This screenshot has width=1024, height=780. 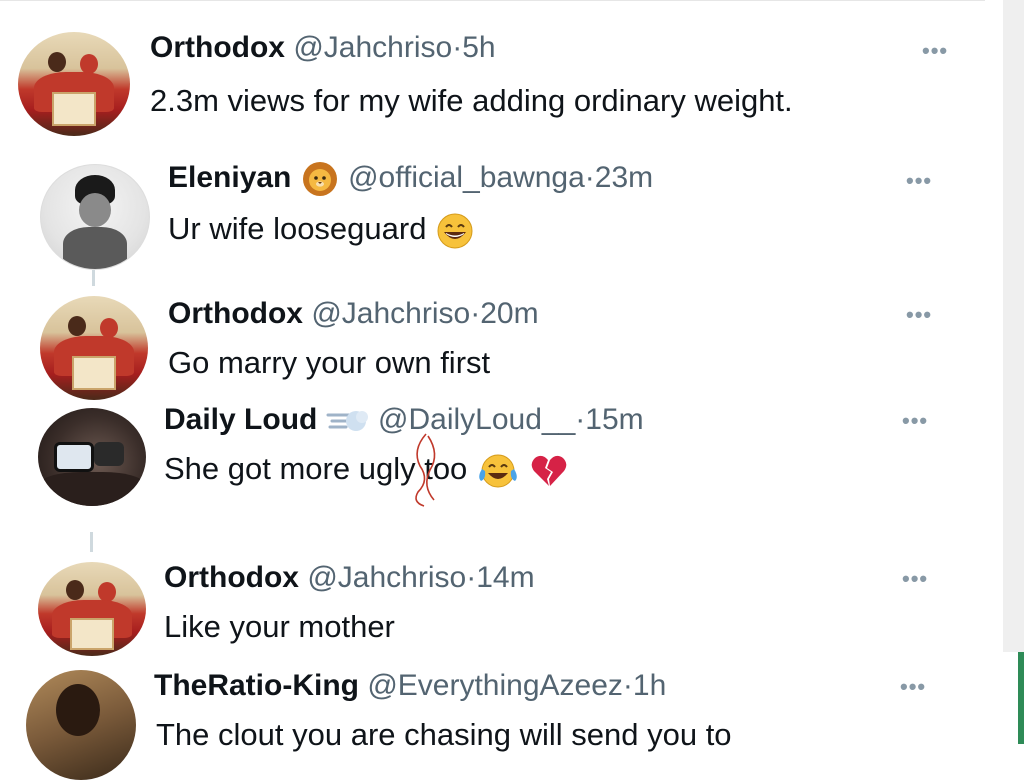 I want to click on author-handle: @official_bawnga, so click(x=466, y=177).